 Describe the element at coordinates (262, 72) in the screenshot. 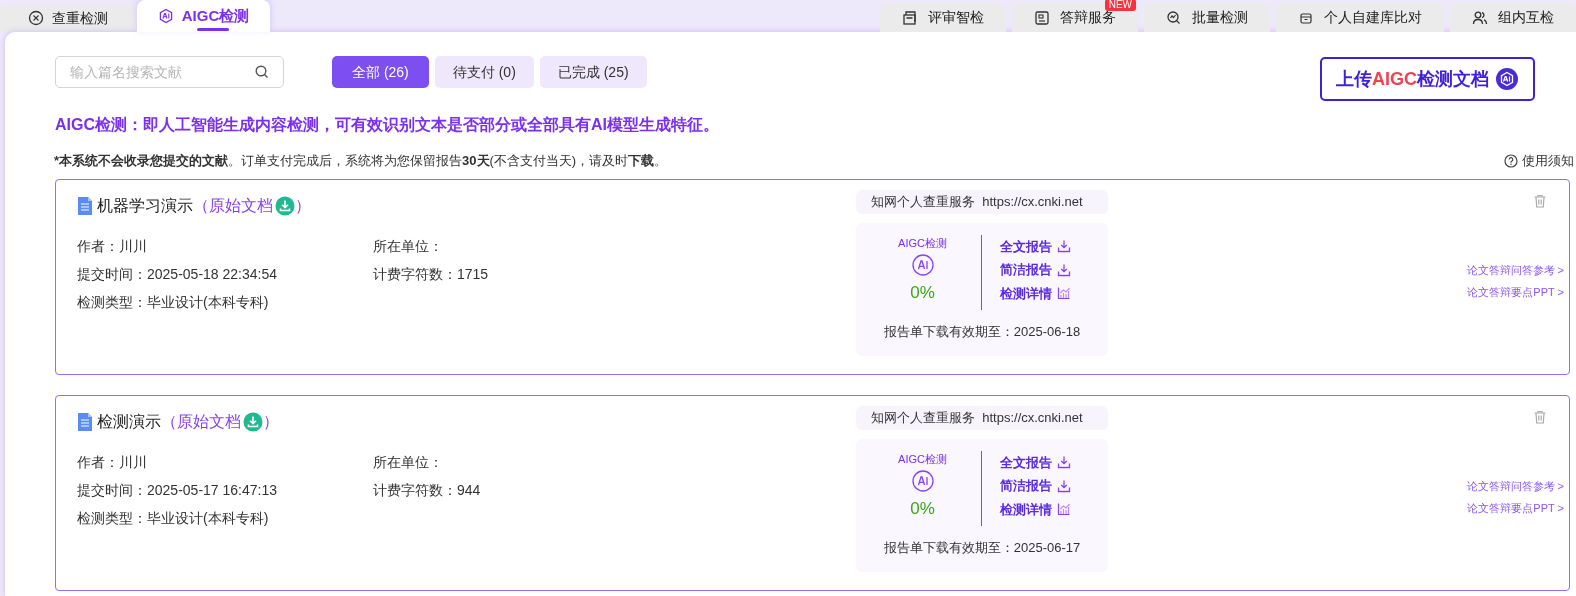

I see `search-icon` at that location.